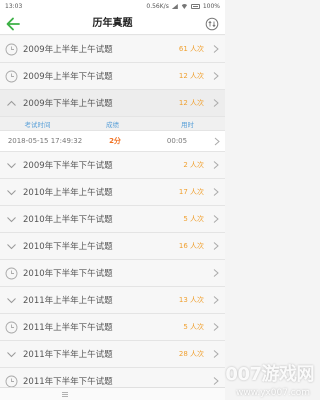  Describe the element at coordinates (68, 328) in the screenshot. I see `exam-year-name: 2011年上半年下午试题` at that location.